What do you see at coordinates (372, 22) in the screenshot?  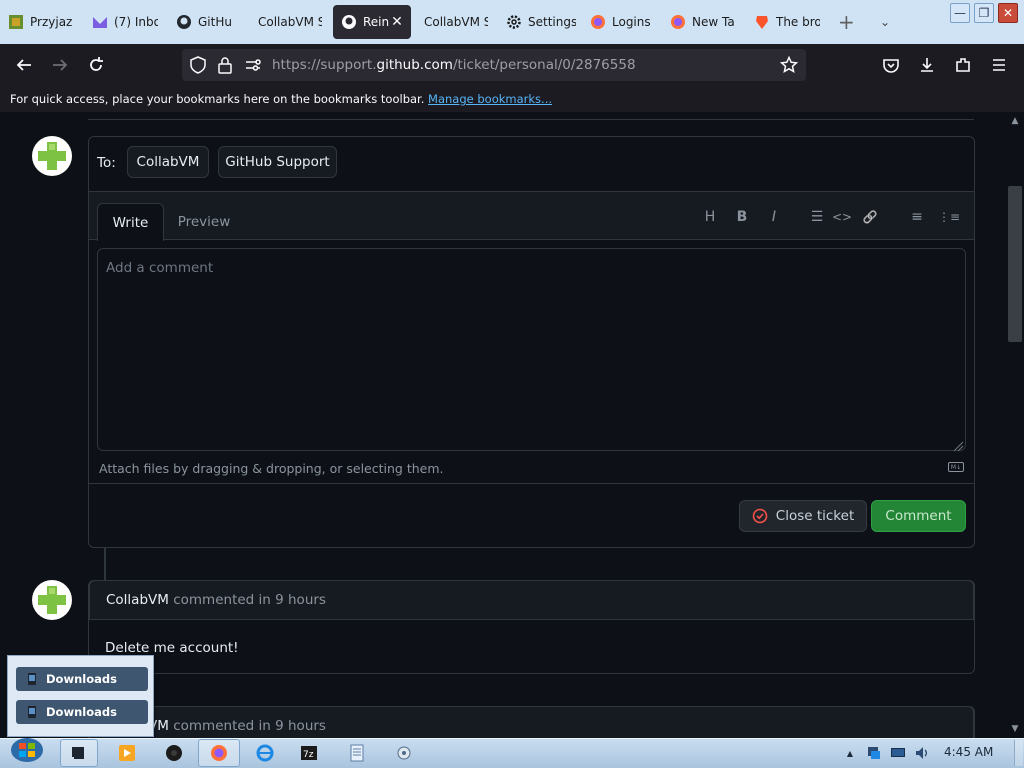 I see `tab-active-reinstate: Rein ✕` at bounding box center [372, 22].